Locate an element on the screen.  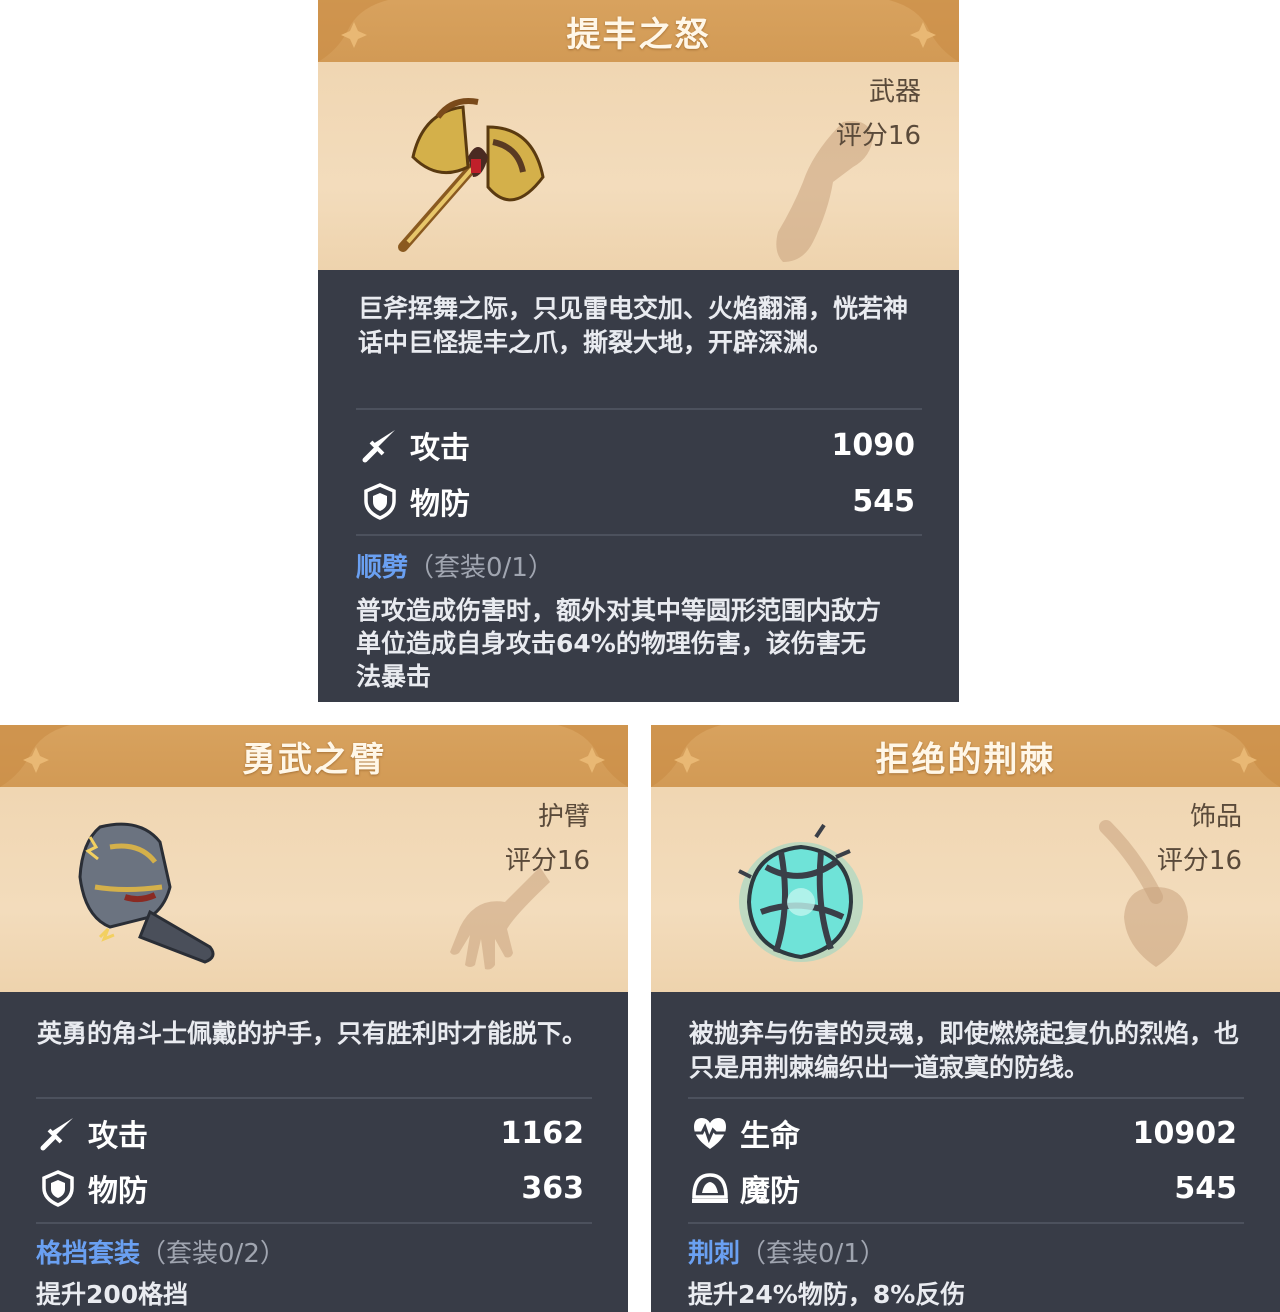
item-hero-panel: 饰品 评分16 is located at coordinates (965, 889).